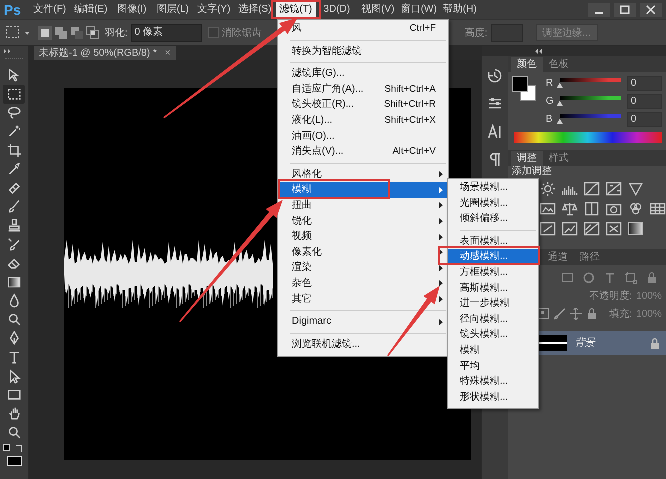 This screenshot has width=666, height=479. Describe the element at coordinates (548, 229) in the screenshot. I see `invert-icon` at that location.